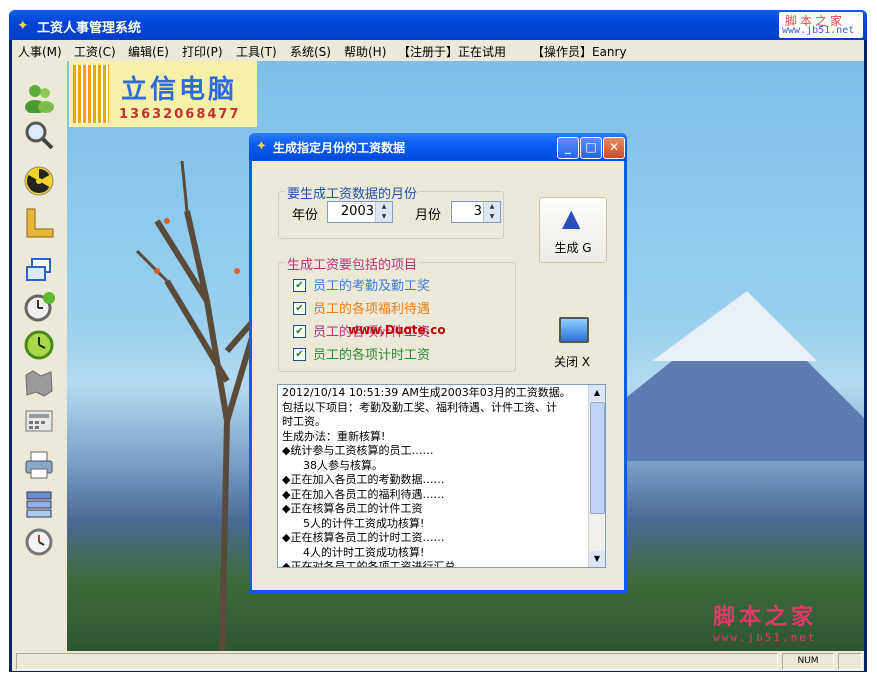  What do you see at coordinates (39, 345) in the screenshot?
I see `clock-green-icon` at bounding box center [39, 345].